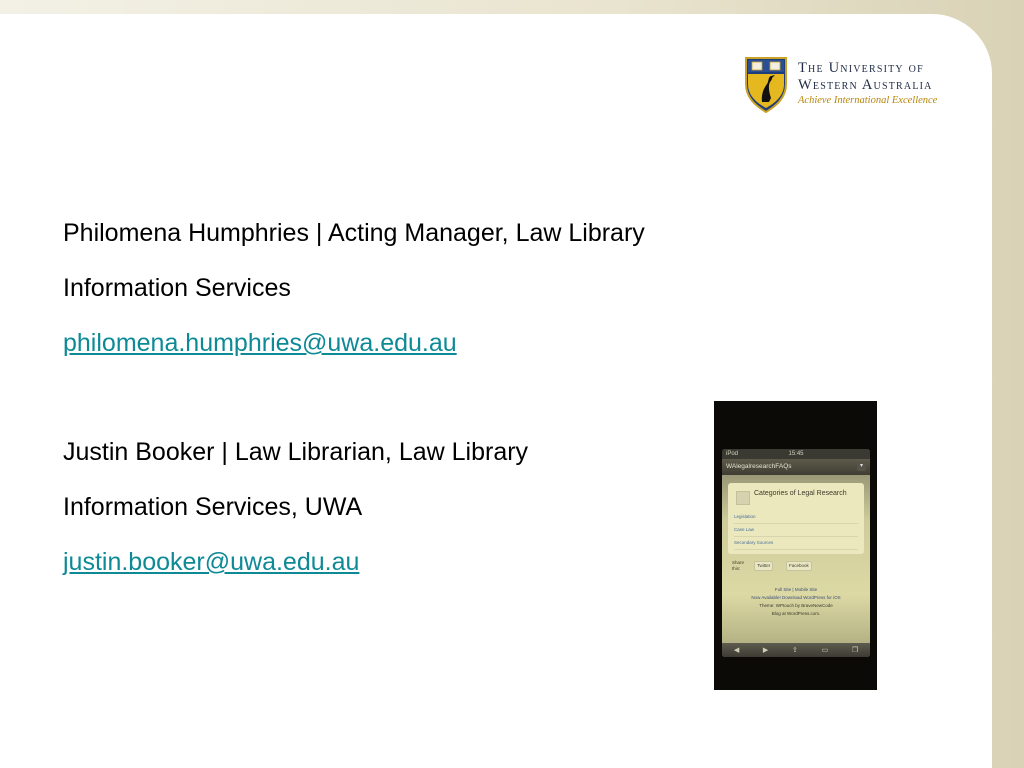  I want to click on logo-line-2: Western Australia, so click(865, 85).